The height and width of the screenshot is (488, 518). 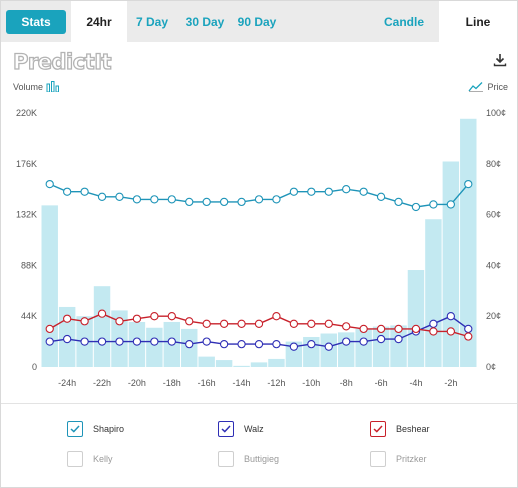 What do you see at coordinates (413, 429) in the screenshot?
I see `candidate-name: Beshear` at bounding box center [413, 429].